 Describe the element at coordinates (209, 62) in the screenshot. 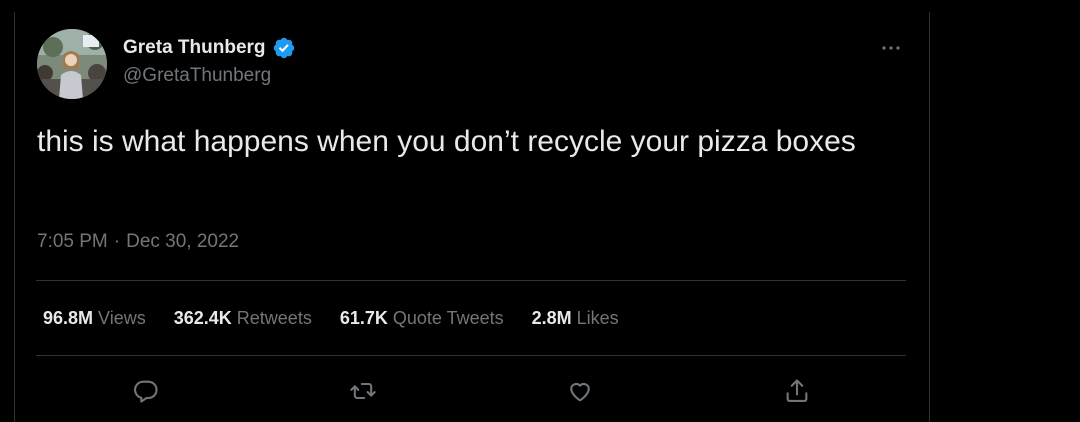

I see `author-block: Greta Thunberg @GretaThunberg` at that location.